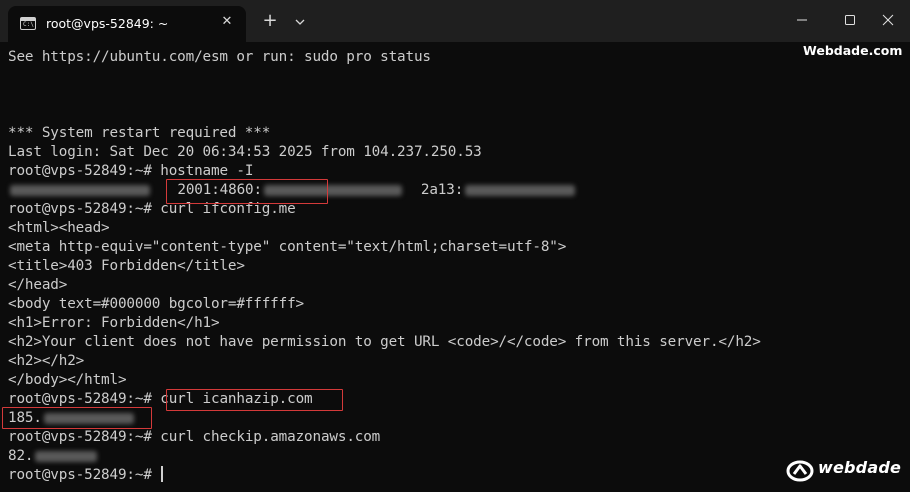 The width and height of the screenshot is (910, 492). I want to click on shell-command: curl checkip.amazonaws.com, so click(270, 437).